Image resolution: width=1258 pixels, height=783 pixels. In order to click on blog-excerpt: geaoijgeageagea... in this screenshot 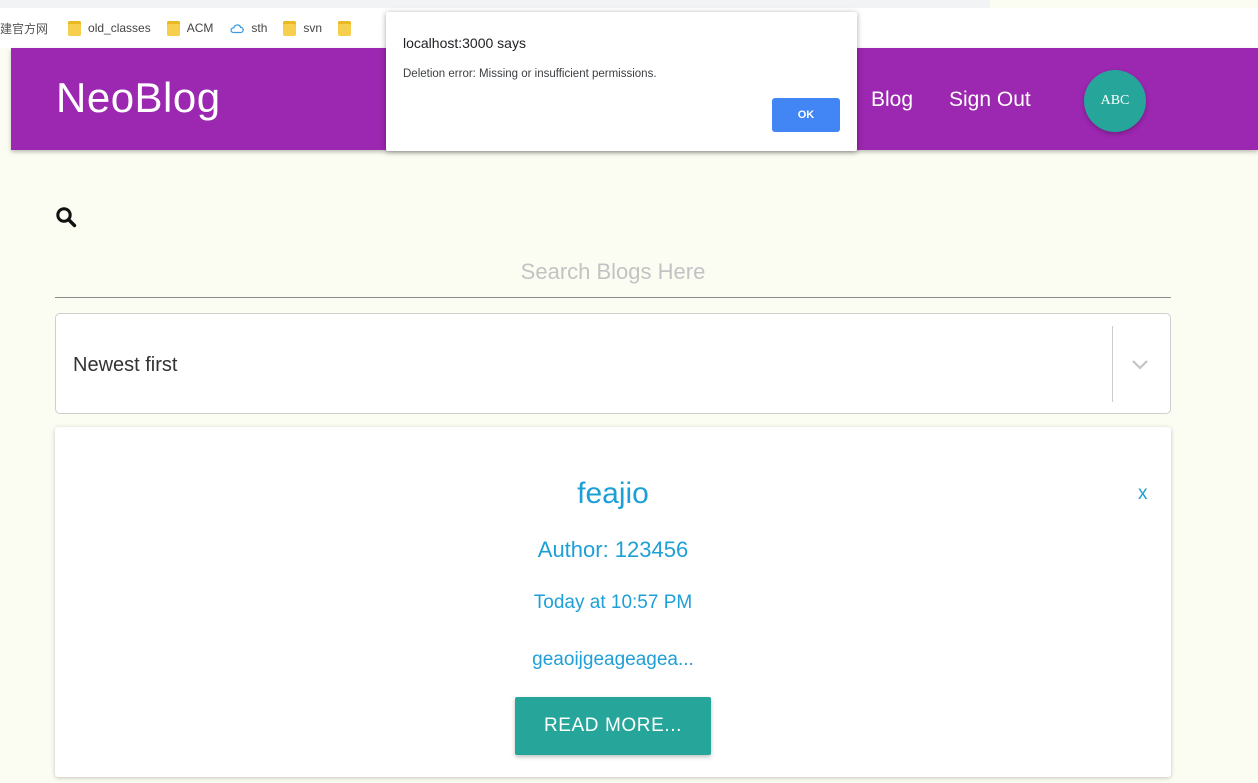, I will do `click(613, 659)`.